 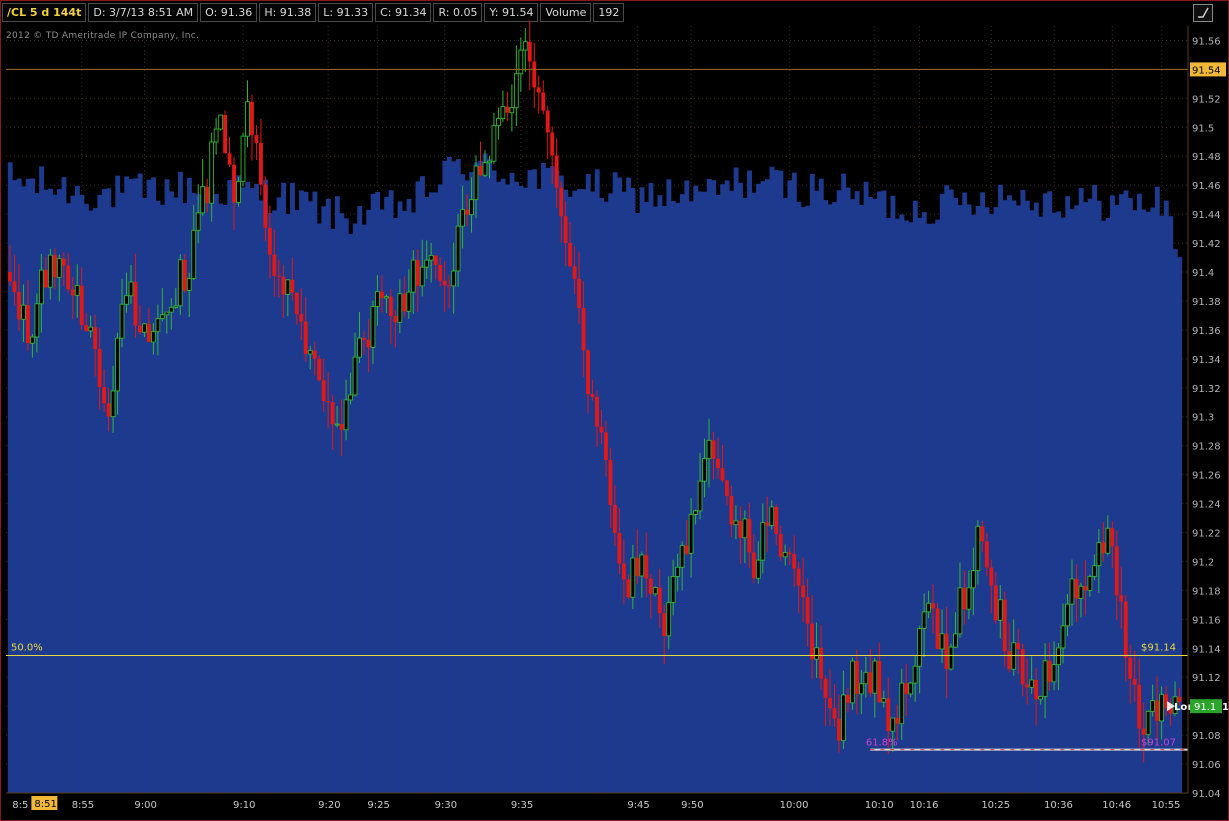 I want to click on price-tick-label: 91.44, so click(x=1206, y=215).